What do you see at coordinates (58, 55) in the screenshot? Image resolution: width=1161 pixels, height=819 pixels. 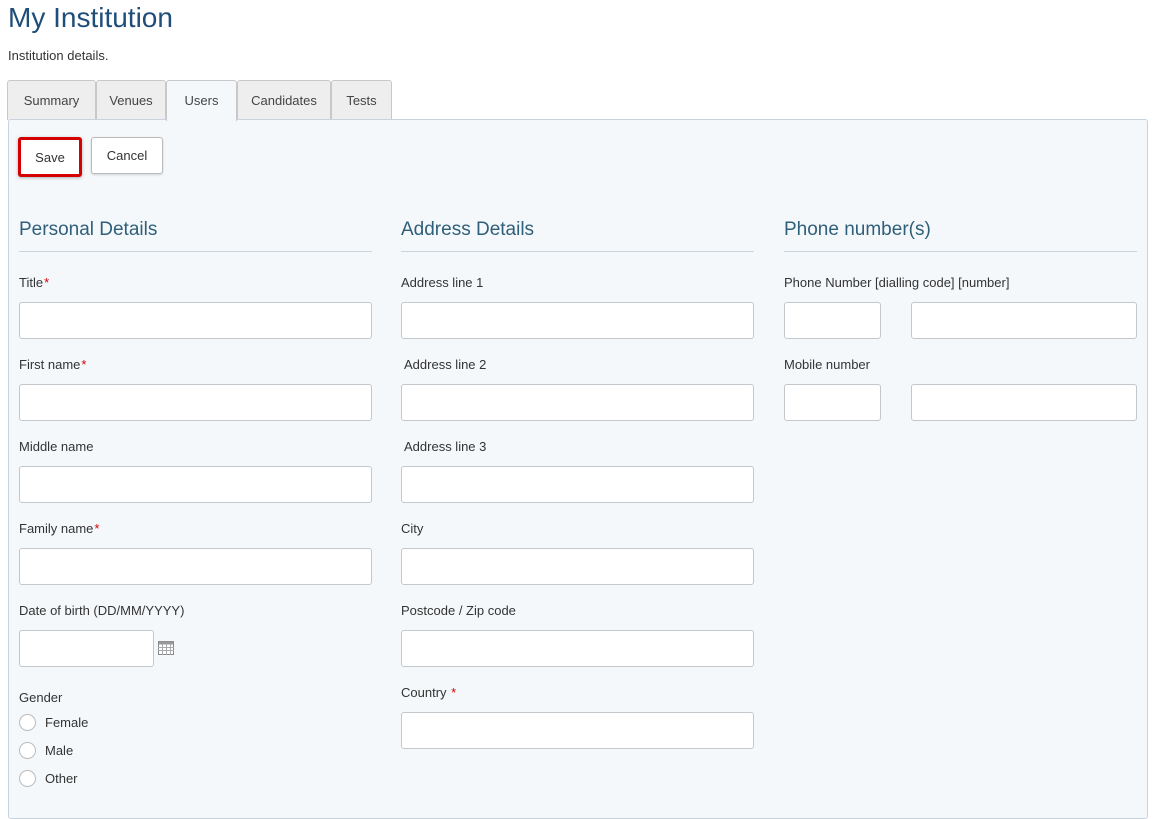 I see `page-subtitle: Institution details.` at bounding box center [58, 55].